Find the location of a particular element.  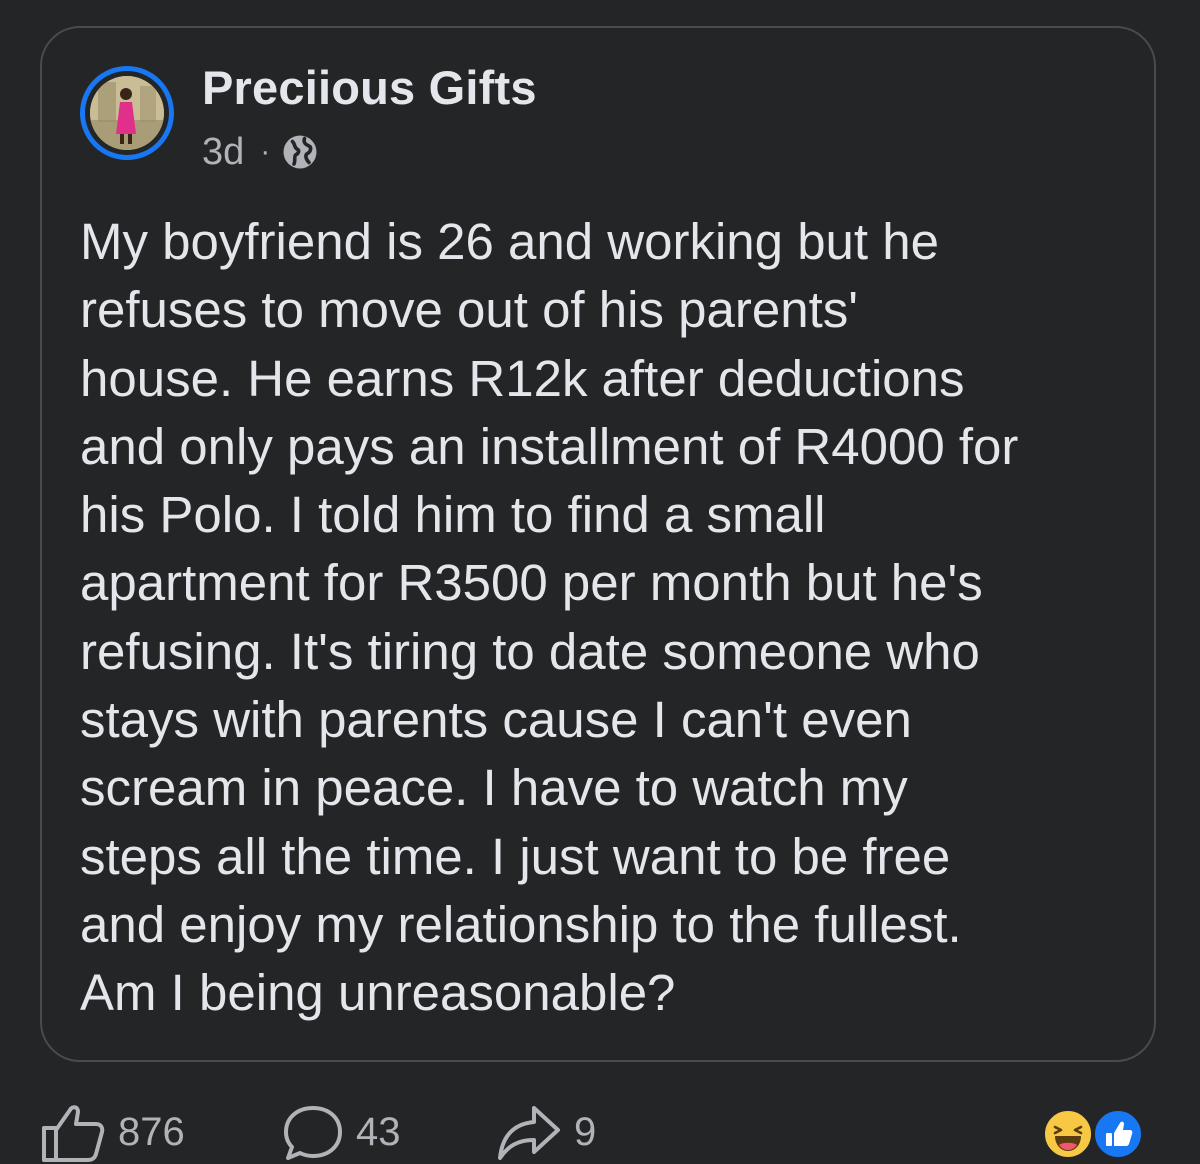

haha-reaction-icon is located at coordinates (1068, 1134).